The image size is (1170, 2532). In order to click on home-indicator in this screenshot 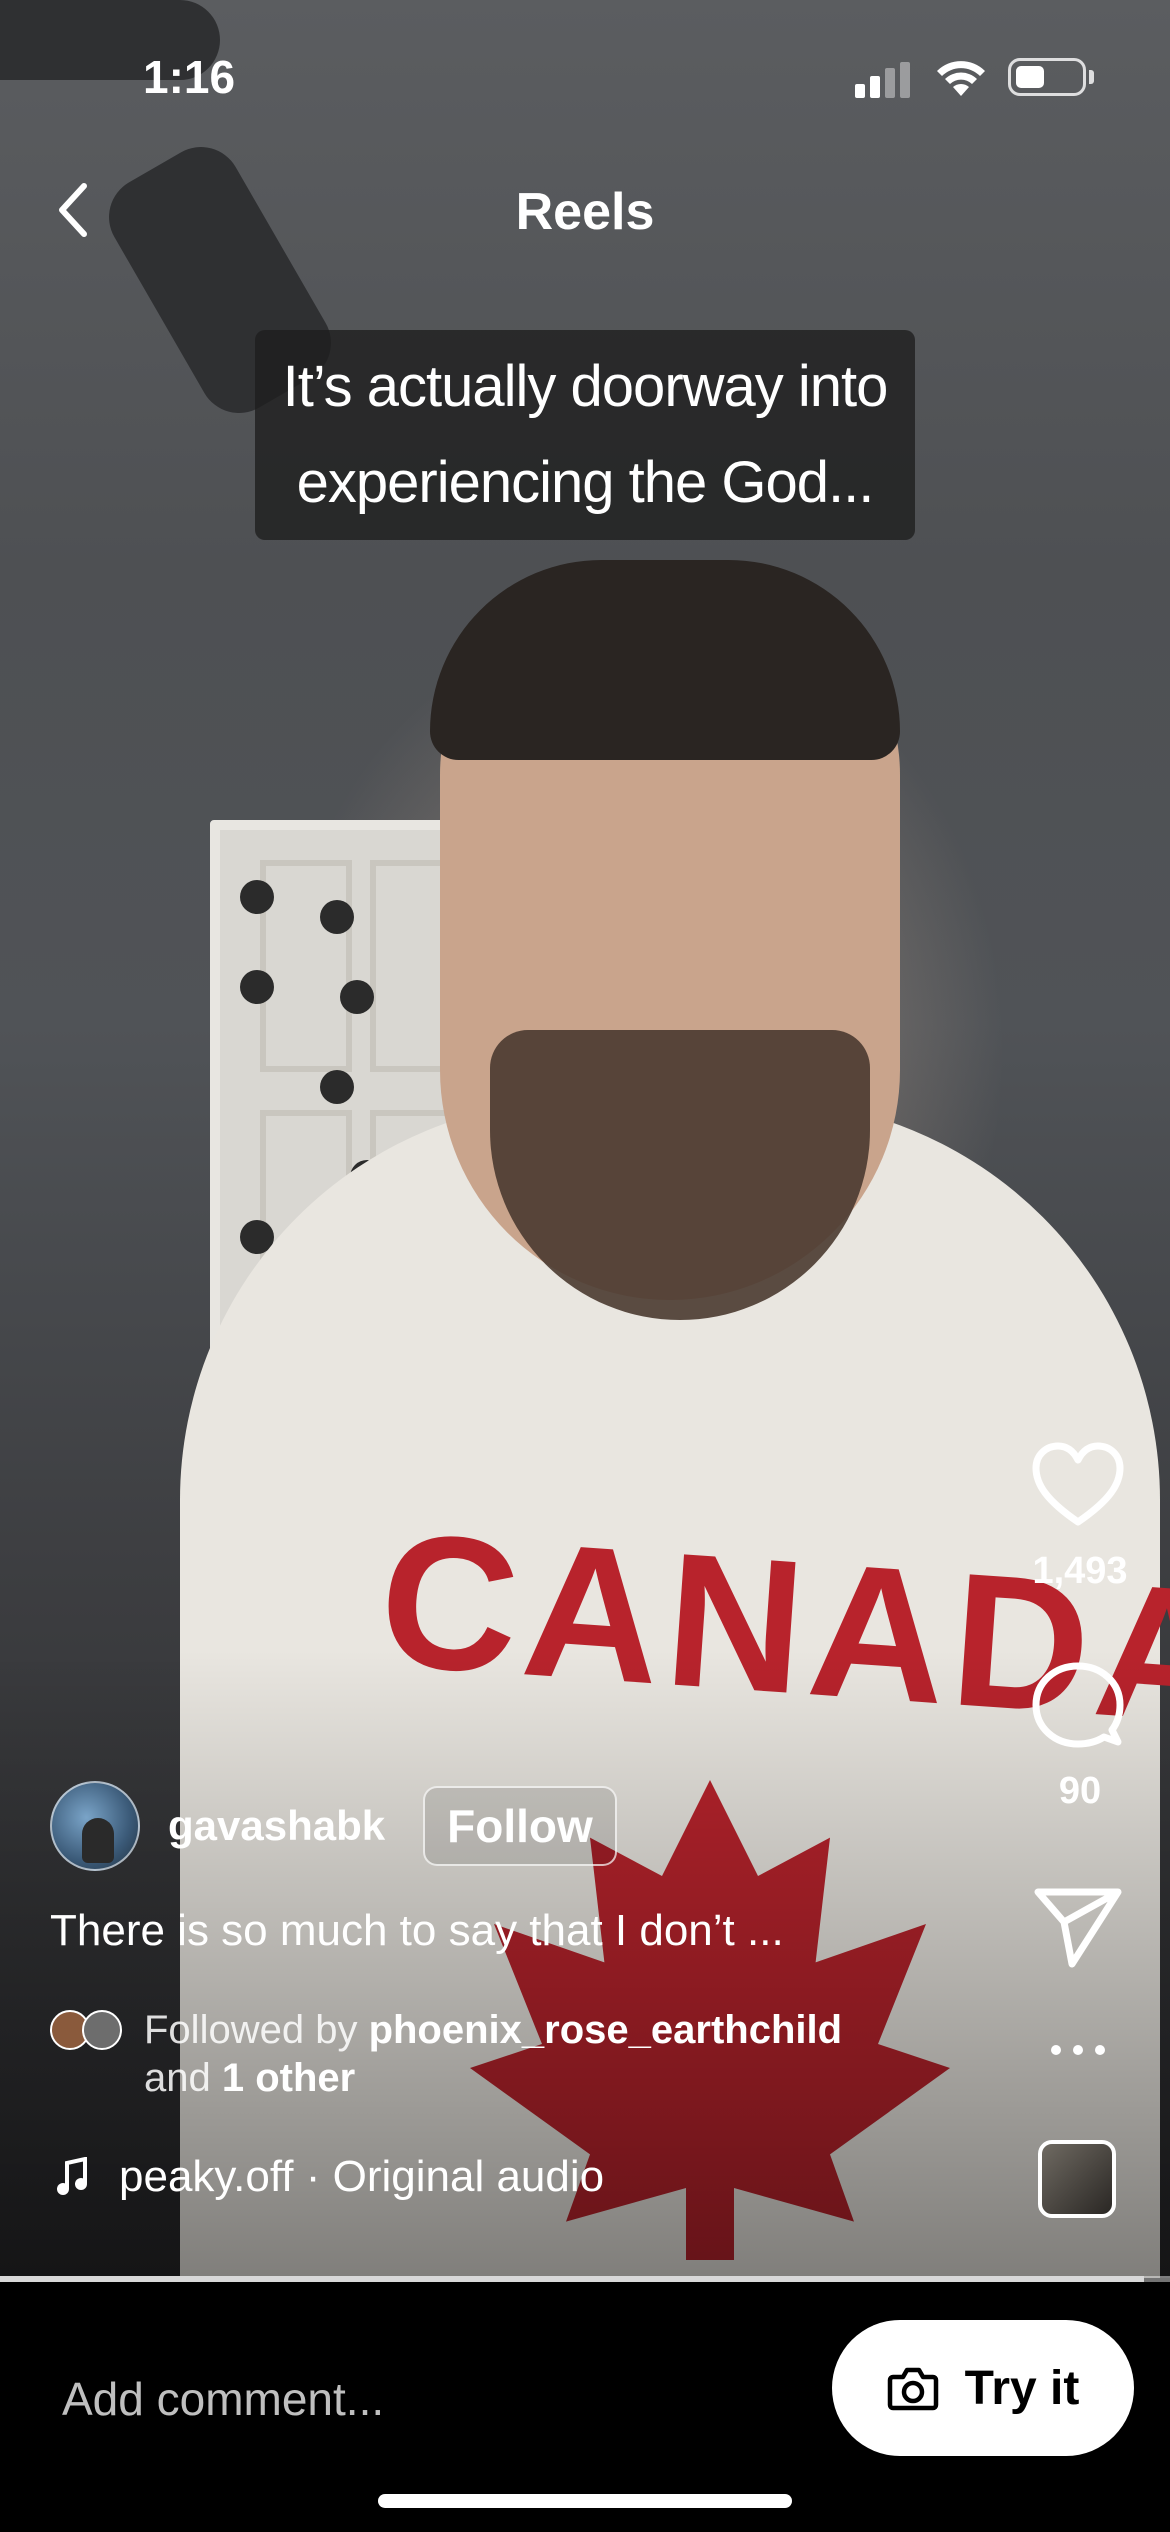, I will do `click(585, 2501)`.